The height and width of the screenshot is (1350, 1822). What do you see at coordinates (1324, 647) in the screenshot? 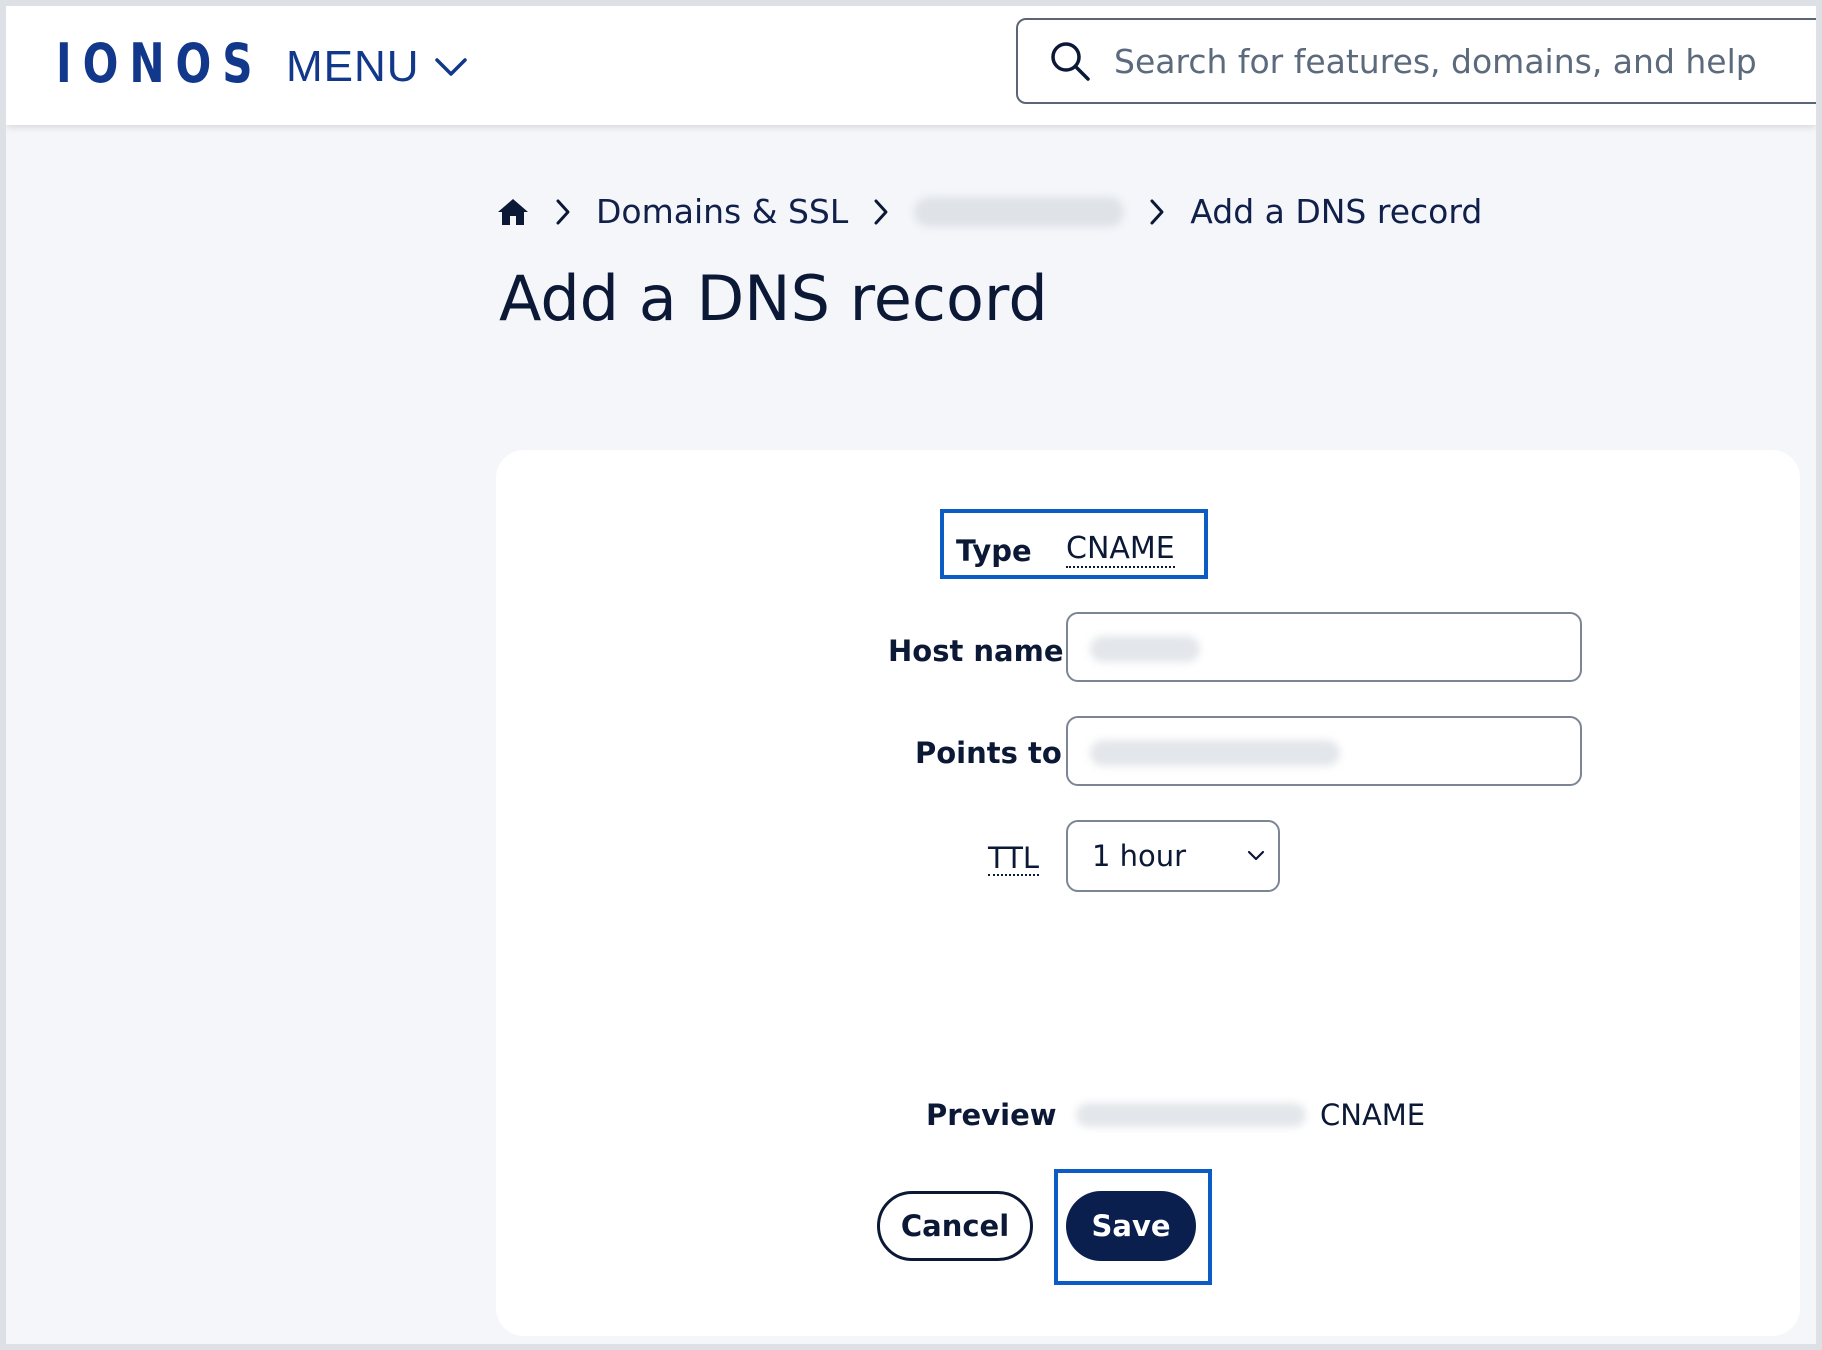
I see `host-name-input` at bounding box center [1324, 647].